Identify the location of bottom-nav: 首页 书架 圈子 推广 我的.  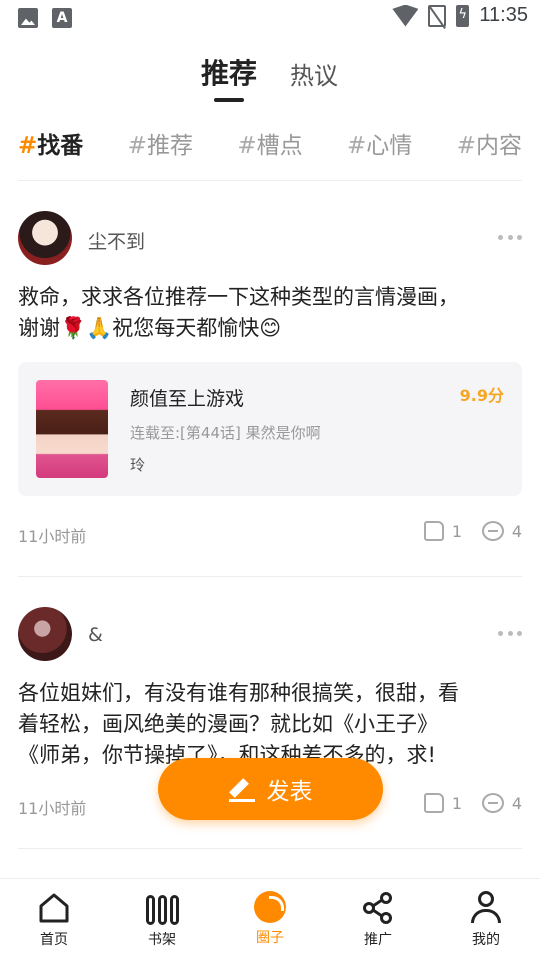
(270, 919).